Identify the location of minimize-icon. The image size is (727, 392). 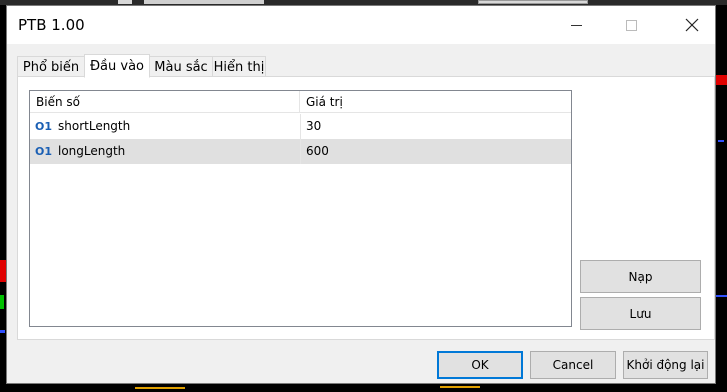
(576, 25).